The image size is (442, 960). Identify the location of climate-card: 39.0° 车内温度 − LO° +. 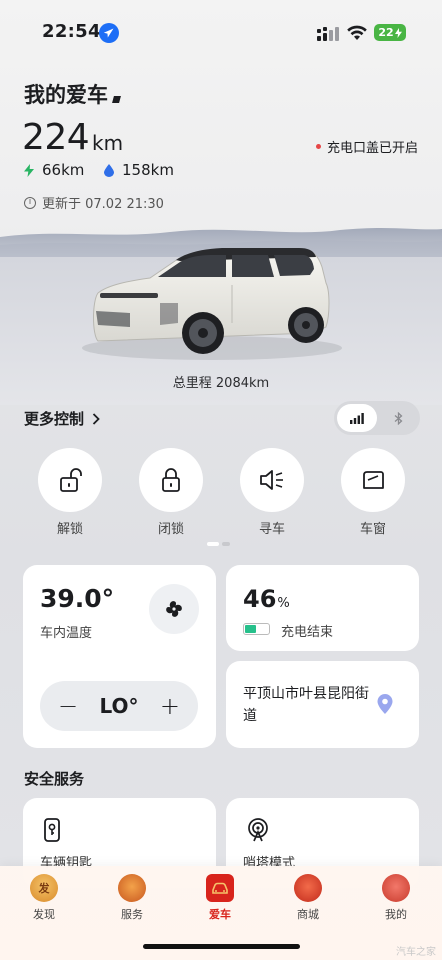
(119, 656).